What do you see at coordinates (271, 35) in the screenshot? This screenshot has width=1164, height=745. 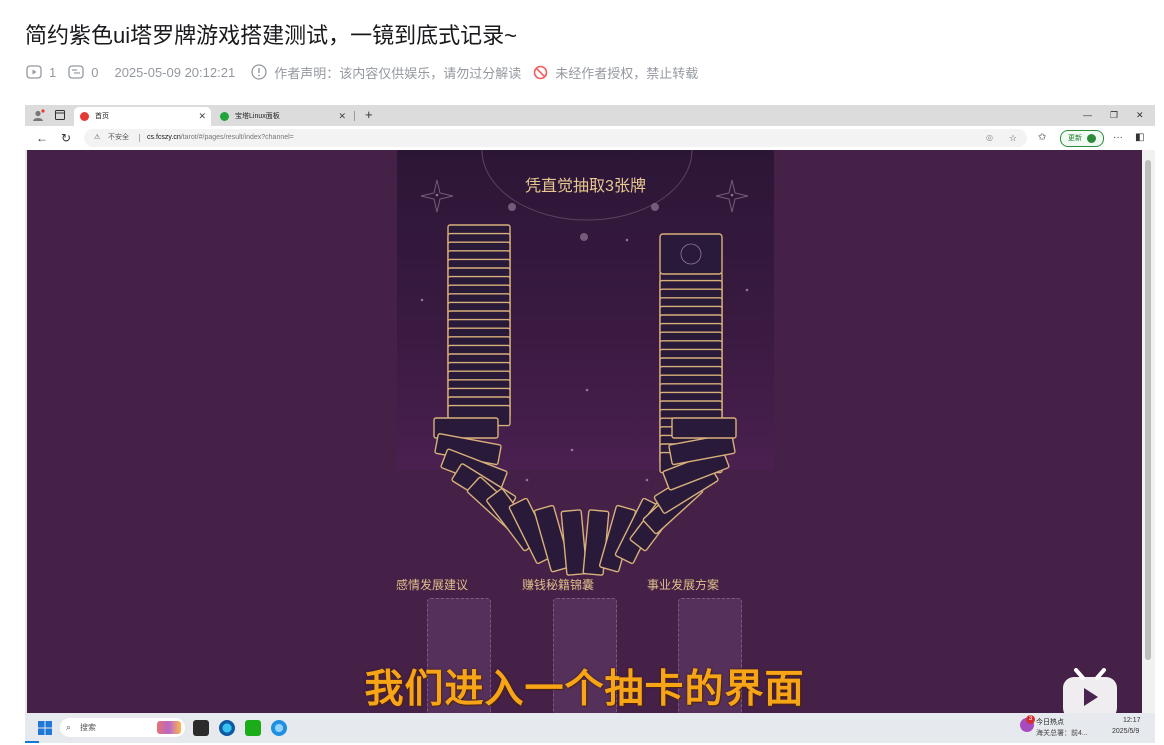 I see `page-title: 简约紫色ui塔罗牌游戏搭建测试，一镜到底式记录~` at bounding box center [271, 35].